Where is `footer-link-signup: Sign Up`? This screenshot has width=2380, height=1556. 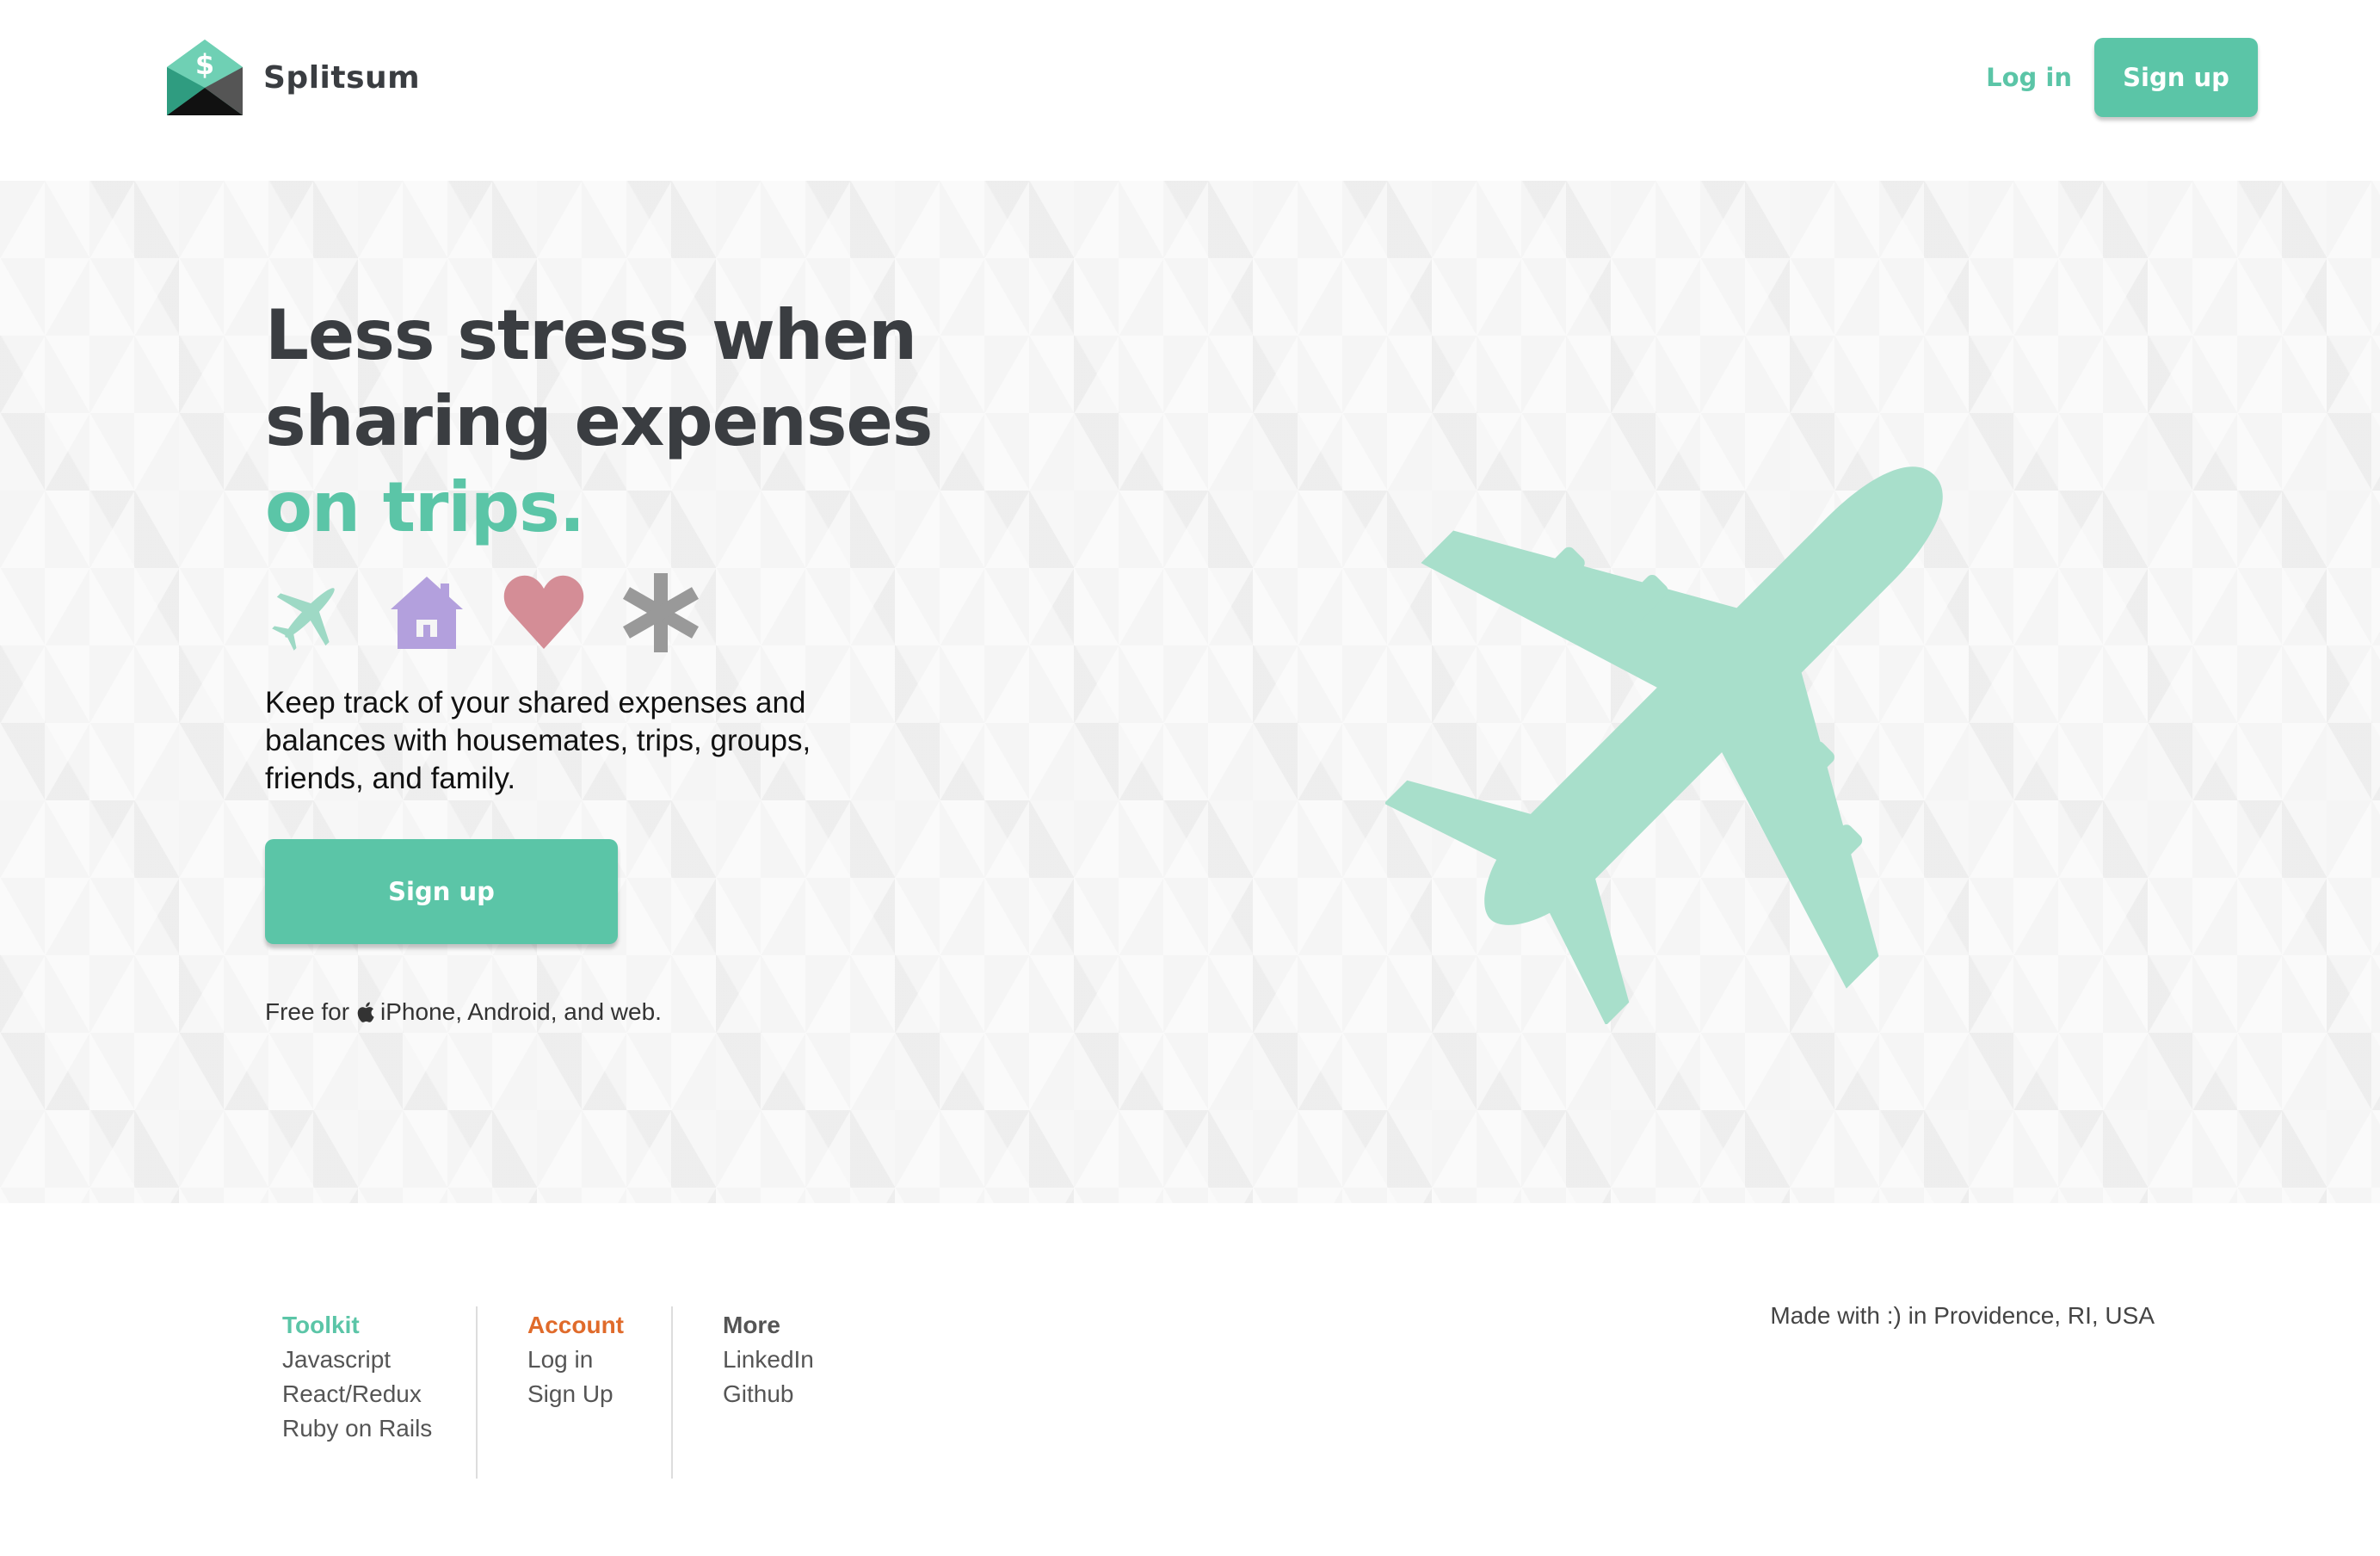 footer-link-signup: Sign Up is located at coordinates (599, 1394).